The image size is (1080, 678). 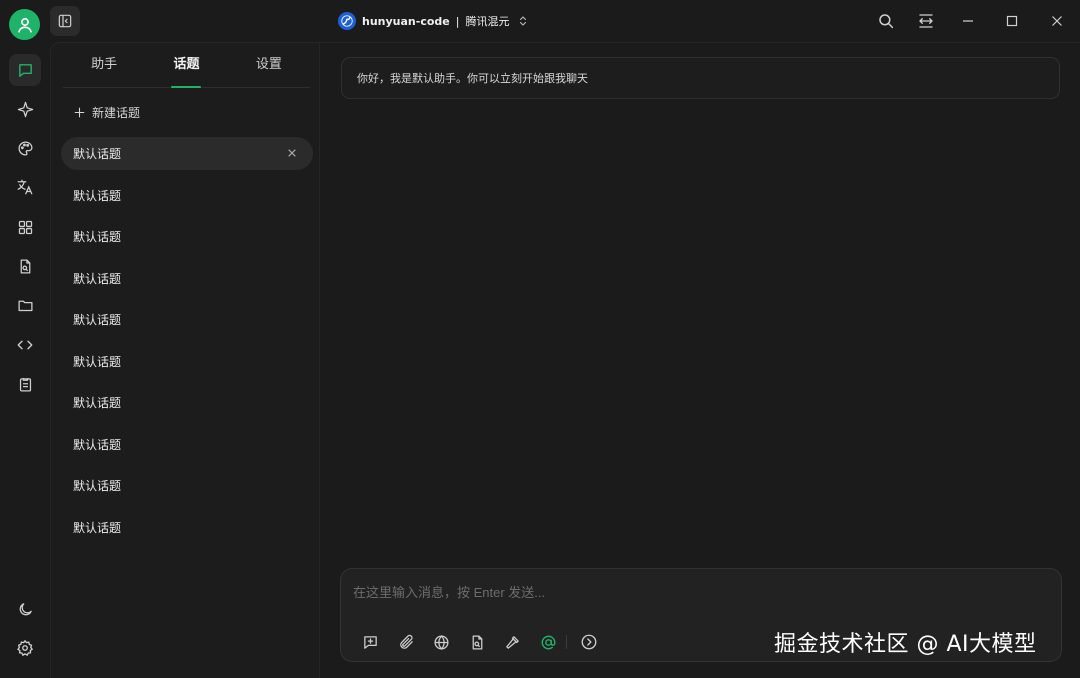 I want to click on close-window-button, so click(x=1057, y=21).